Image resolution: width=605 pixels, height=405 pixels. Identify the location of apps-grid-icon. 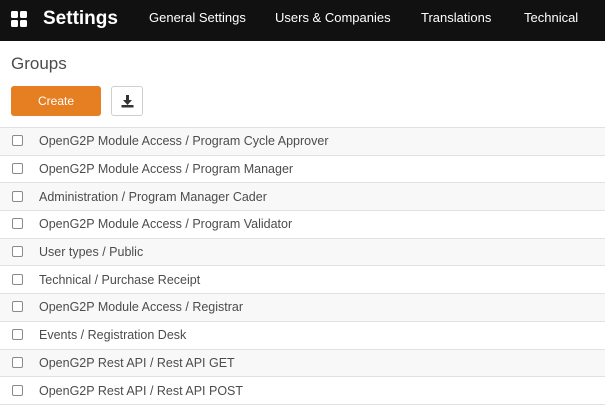
(19, 19).